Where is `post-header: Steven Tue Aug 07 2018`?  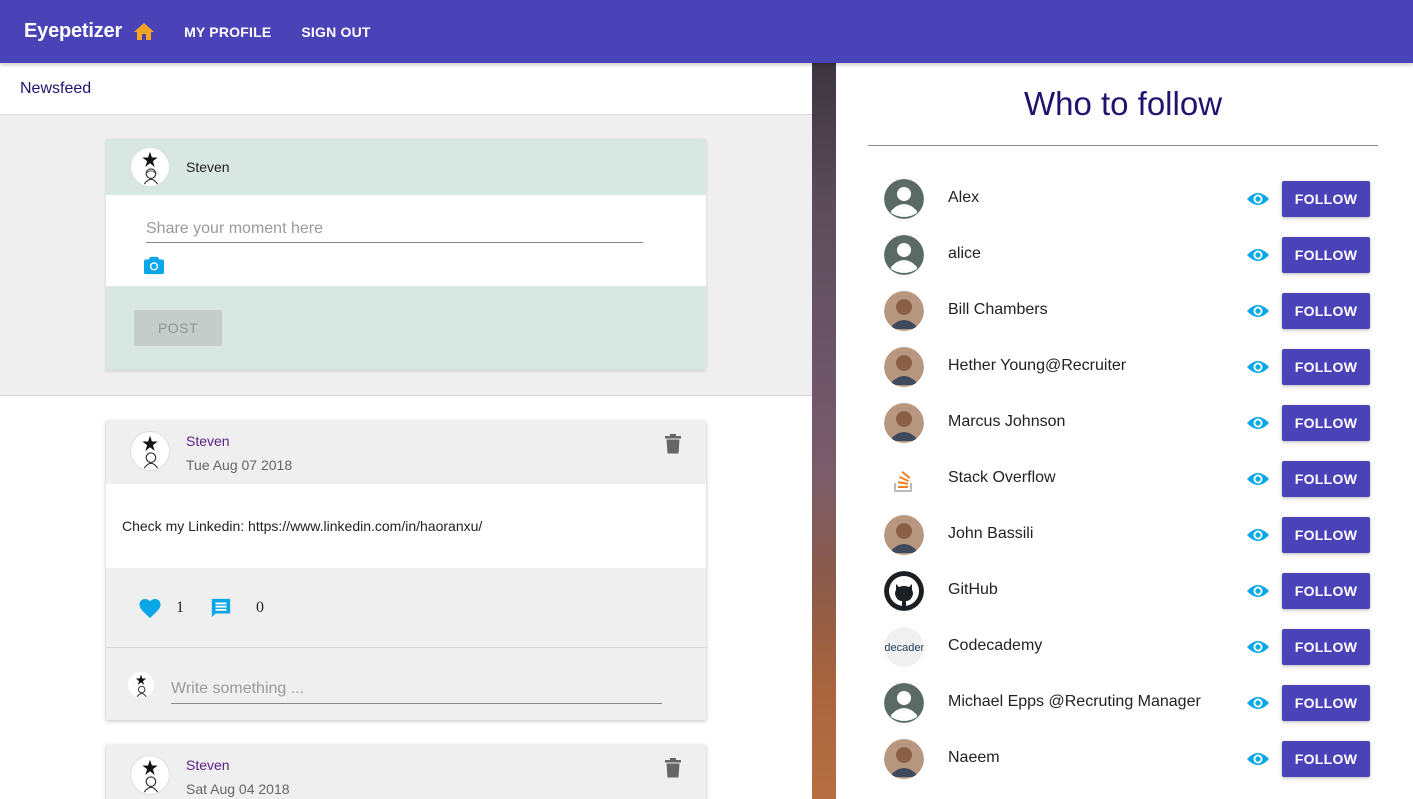
post-header: Steven Tue Aug 07 2018 is located at coordinates (406, 452).